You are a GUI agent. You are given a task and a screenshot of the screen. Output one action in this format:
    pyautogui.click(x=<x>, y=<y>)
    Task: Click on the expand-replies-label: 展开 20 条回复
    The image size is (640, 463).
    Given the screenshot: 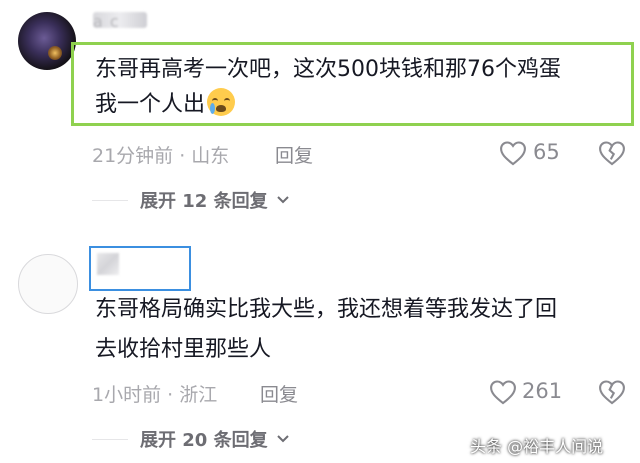 What is the action you would take?
    pyautogui.click(x=204, y=440)
    